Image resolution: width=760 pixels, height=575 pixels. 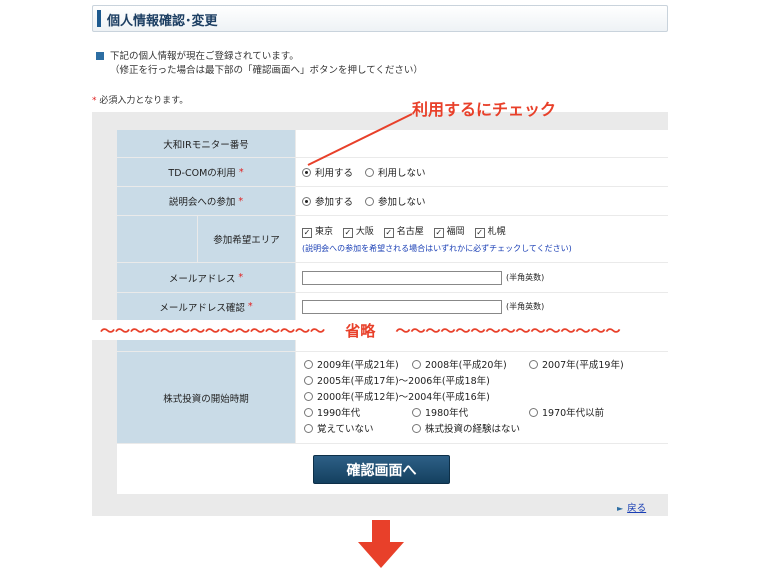 What do you see at coordinates (351, 366) in the screenshot?
I see `invest-option-2009: 2009年(平成21年)` at bounding box center [351, 366].